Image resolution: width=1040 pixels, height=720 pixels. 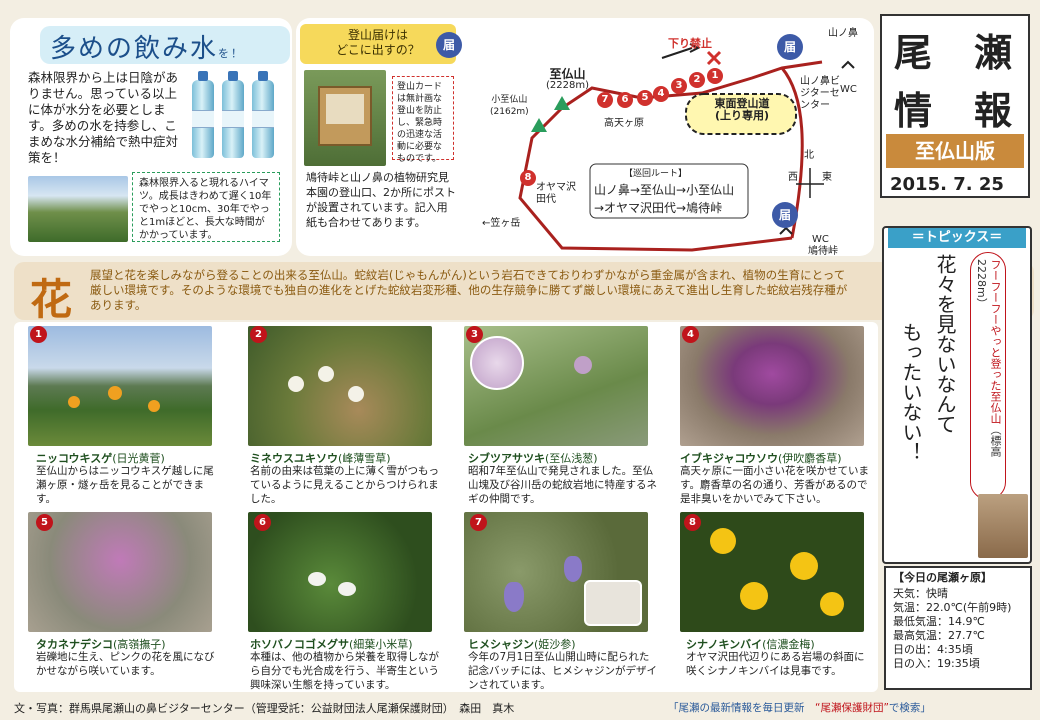 I want to click on flower-num-4: 4, so click(x=690, y=334).